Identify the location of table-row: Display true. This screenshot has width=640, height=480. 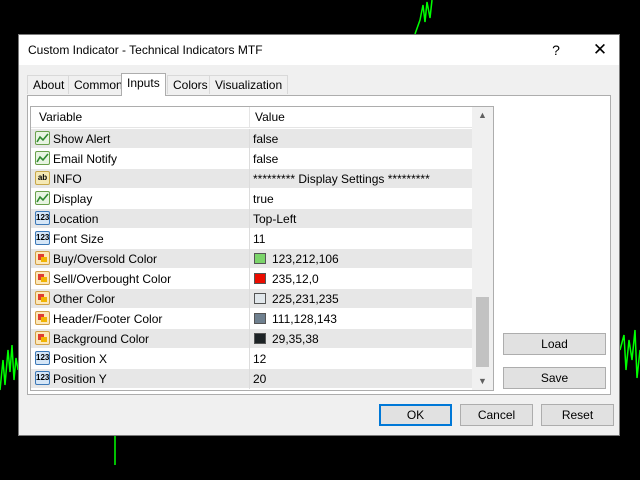
(251, 199).